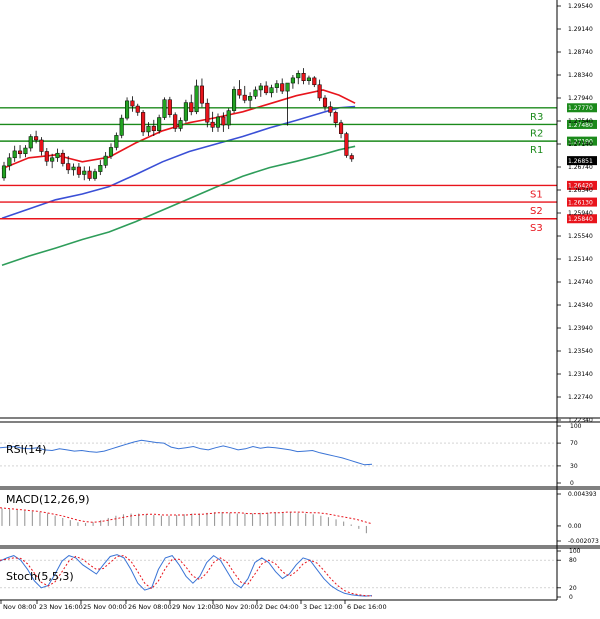  Describe the element at coordinates (194, 607) in the screenshot. I see `time-axis-label: 29 Nov 12:00` at that location.